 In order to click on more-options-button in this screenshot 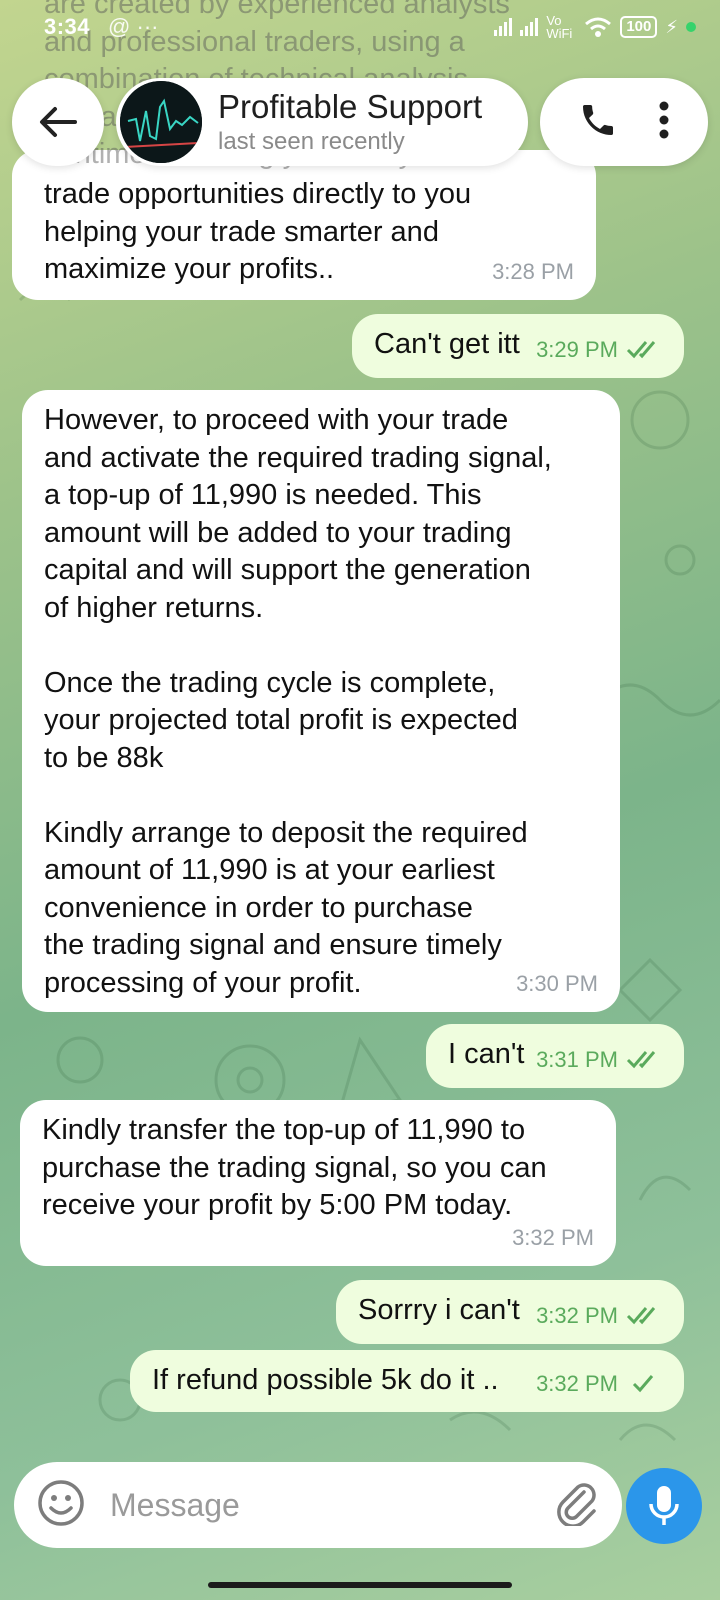, I will do `click(664, 122)`.